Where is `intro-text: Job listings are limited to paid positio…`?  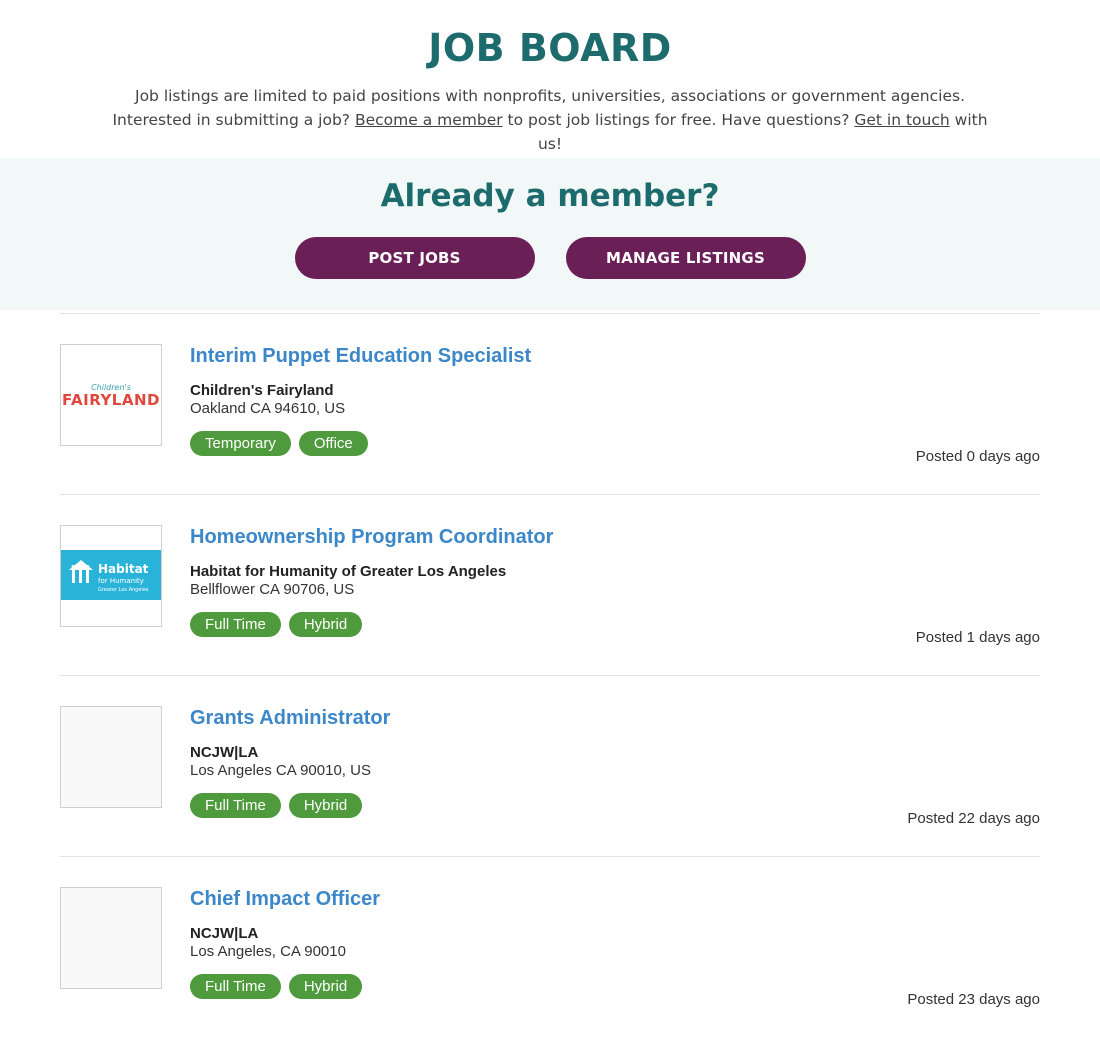 intro-text: Job listings are limited to paid positio… is located at coordinates (550, 120).